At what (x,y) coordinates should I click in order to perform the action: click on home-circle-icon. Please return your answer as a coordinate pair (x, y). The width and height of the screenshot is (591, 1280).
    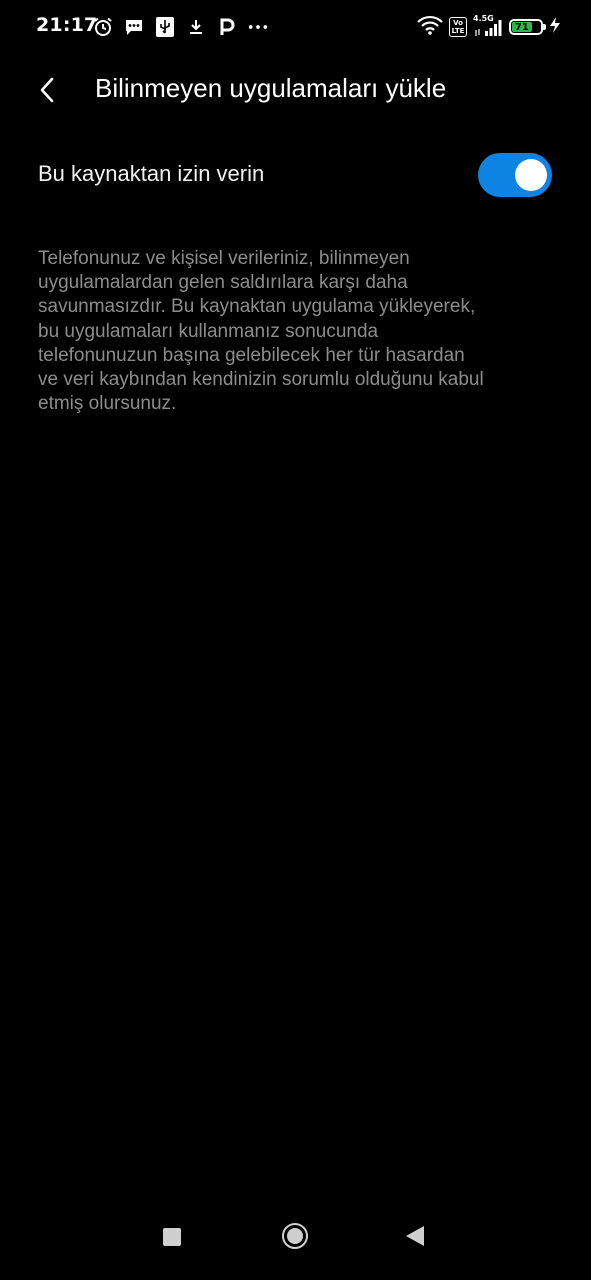
    Looking at the image, I should click on (295, 1236).